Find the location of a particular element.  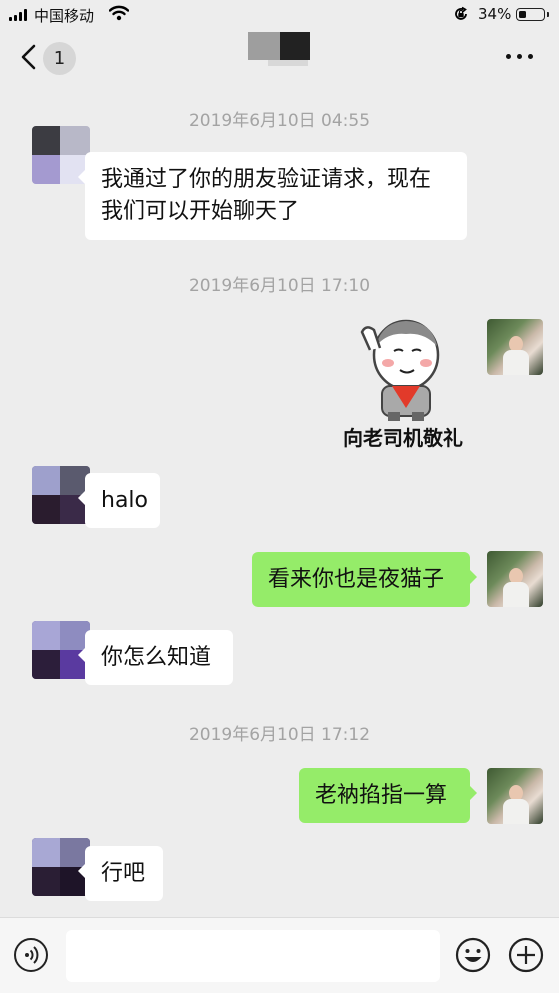

saluting-cartoon-sticker-icon is located at coordinates (400, 370).